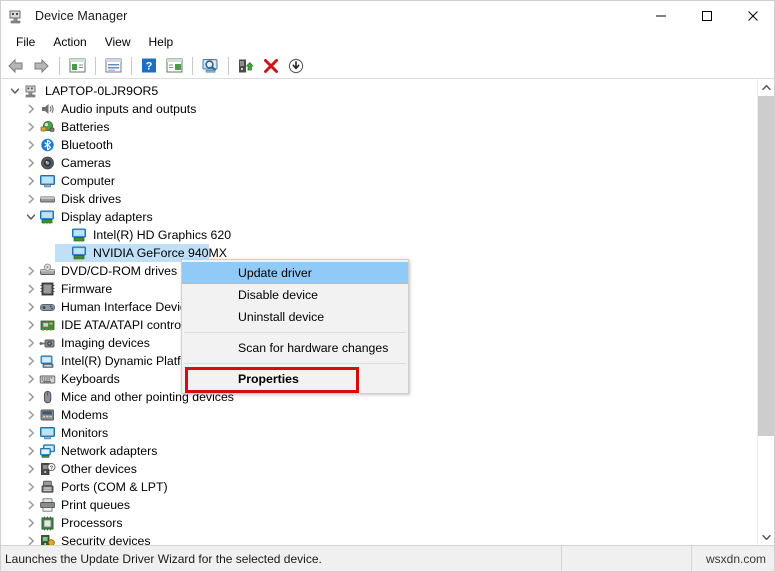 The height and width of the screenshot is (572, 775). Describe the element at coordinates (752, 16) in the screenshot. I see `close-icon` at that location.